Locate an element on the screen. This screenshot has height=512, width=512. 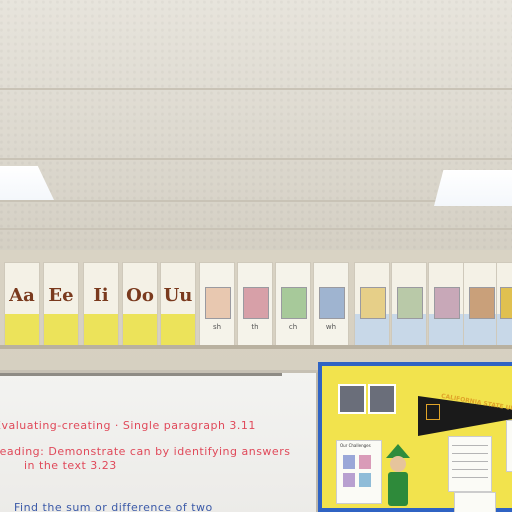
card-sound-label: th is located at coordinates (255, 327).